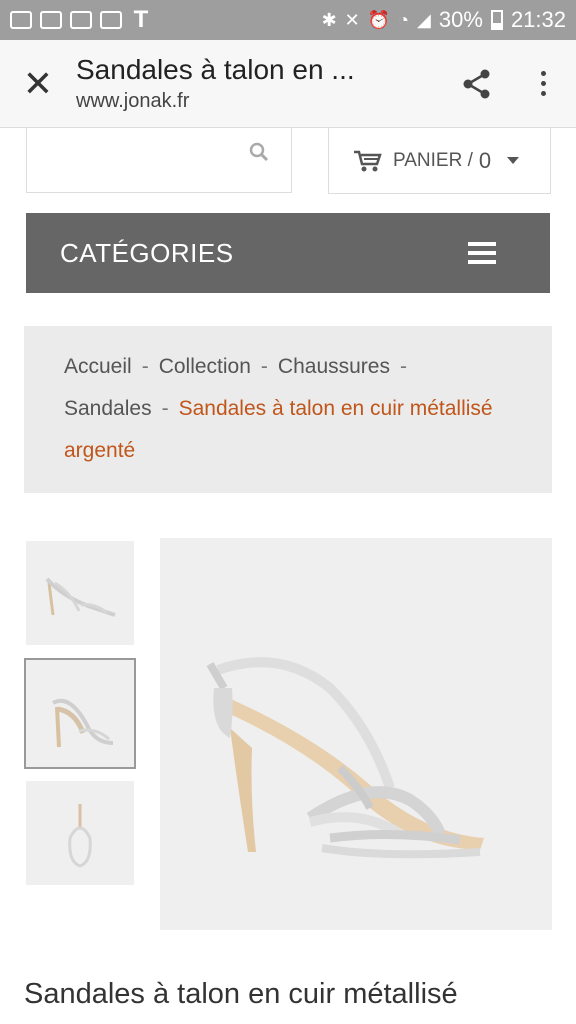 The image size is (576, 1024). I want to click on mute-icon: ✕, so click(352, 19).